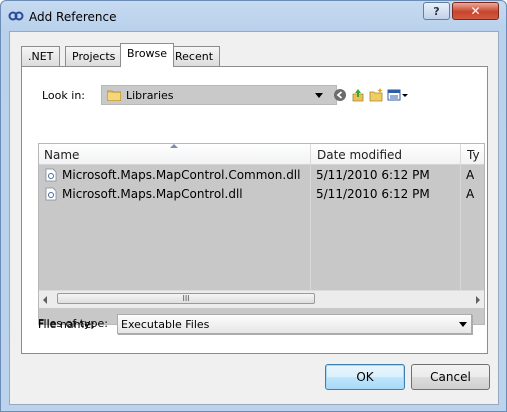 Image resolution: width=507 pixels, height=412 pixels. What do you see at coordinates (473, 155) in the screenshot?
I see `column-header-type: Ty` at bounding box center [473, 155].